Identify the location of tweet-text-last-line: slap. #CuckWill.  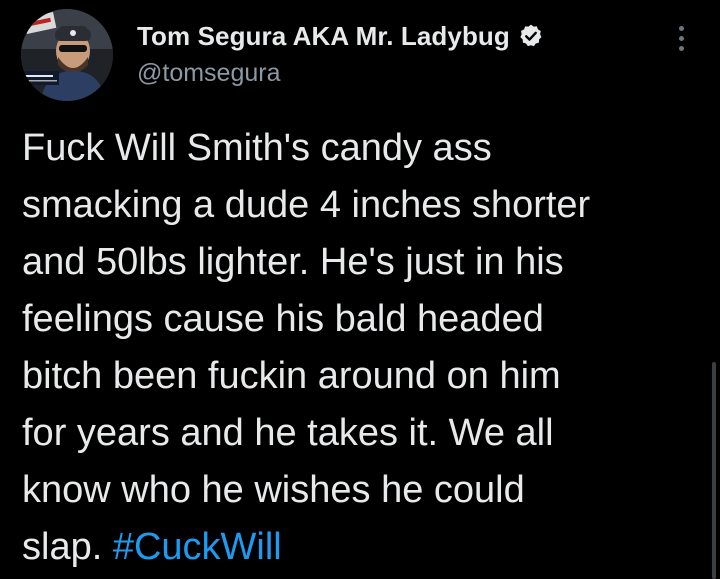
(362, 547).